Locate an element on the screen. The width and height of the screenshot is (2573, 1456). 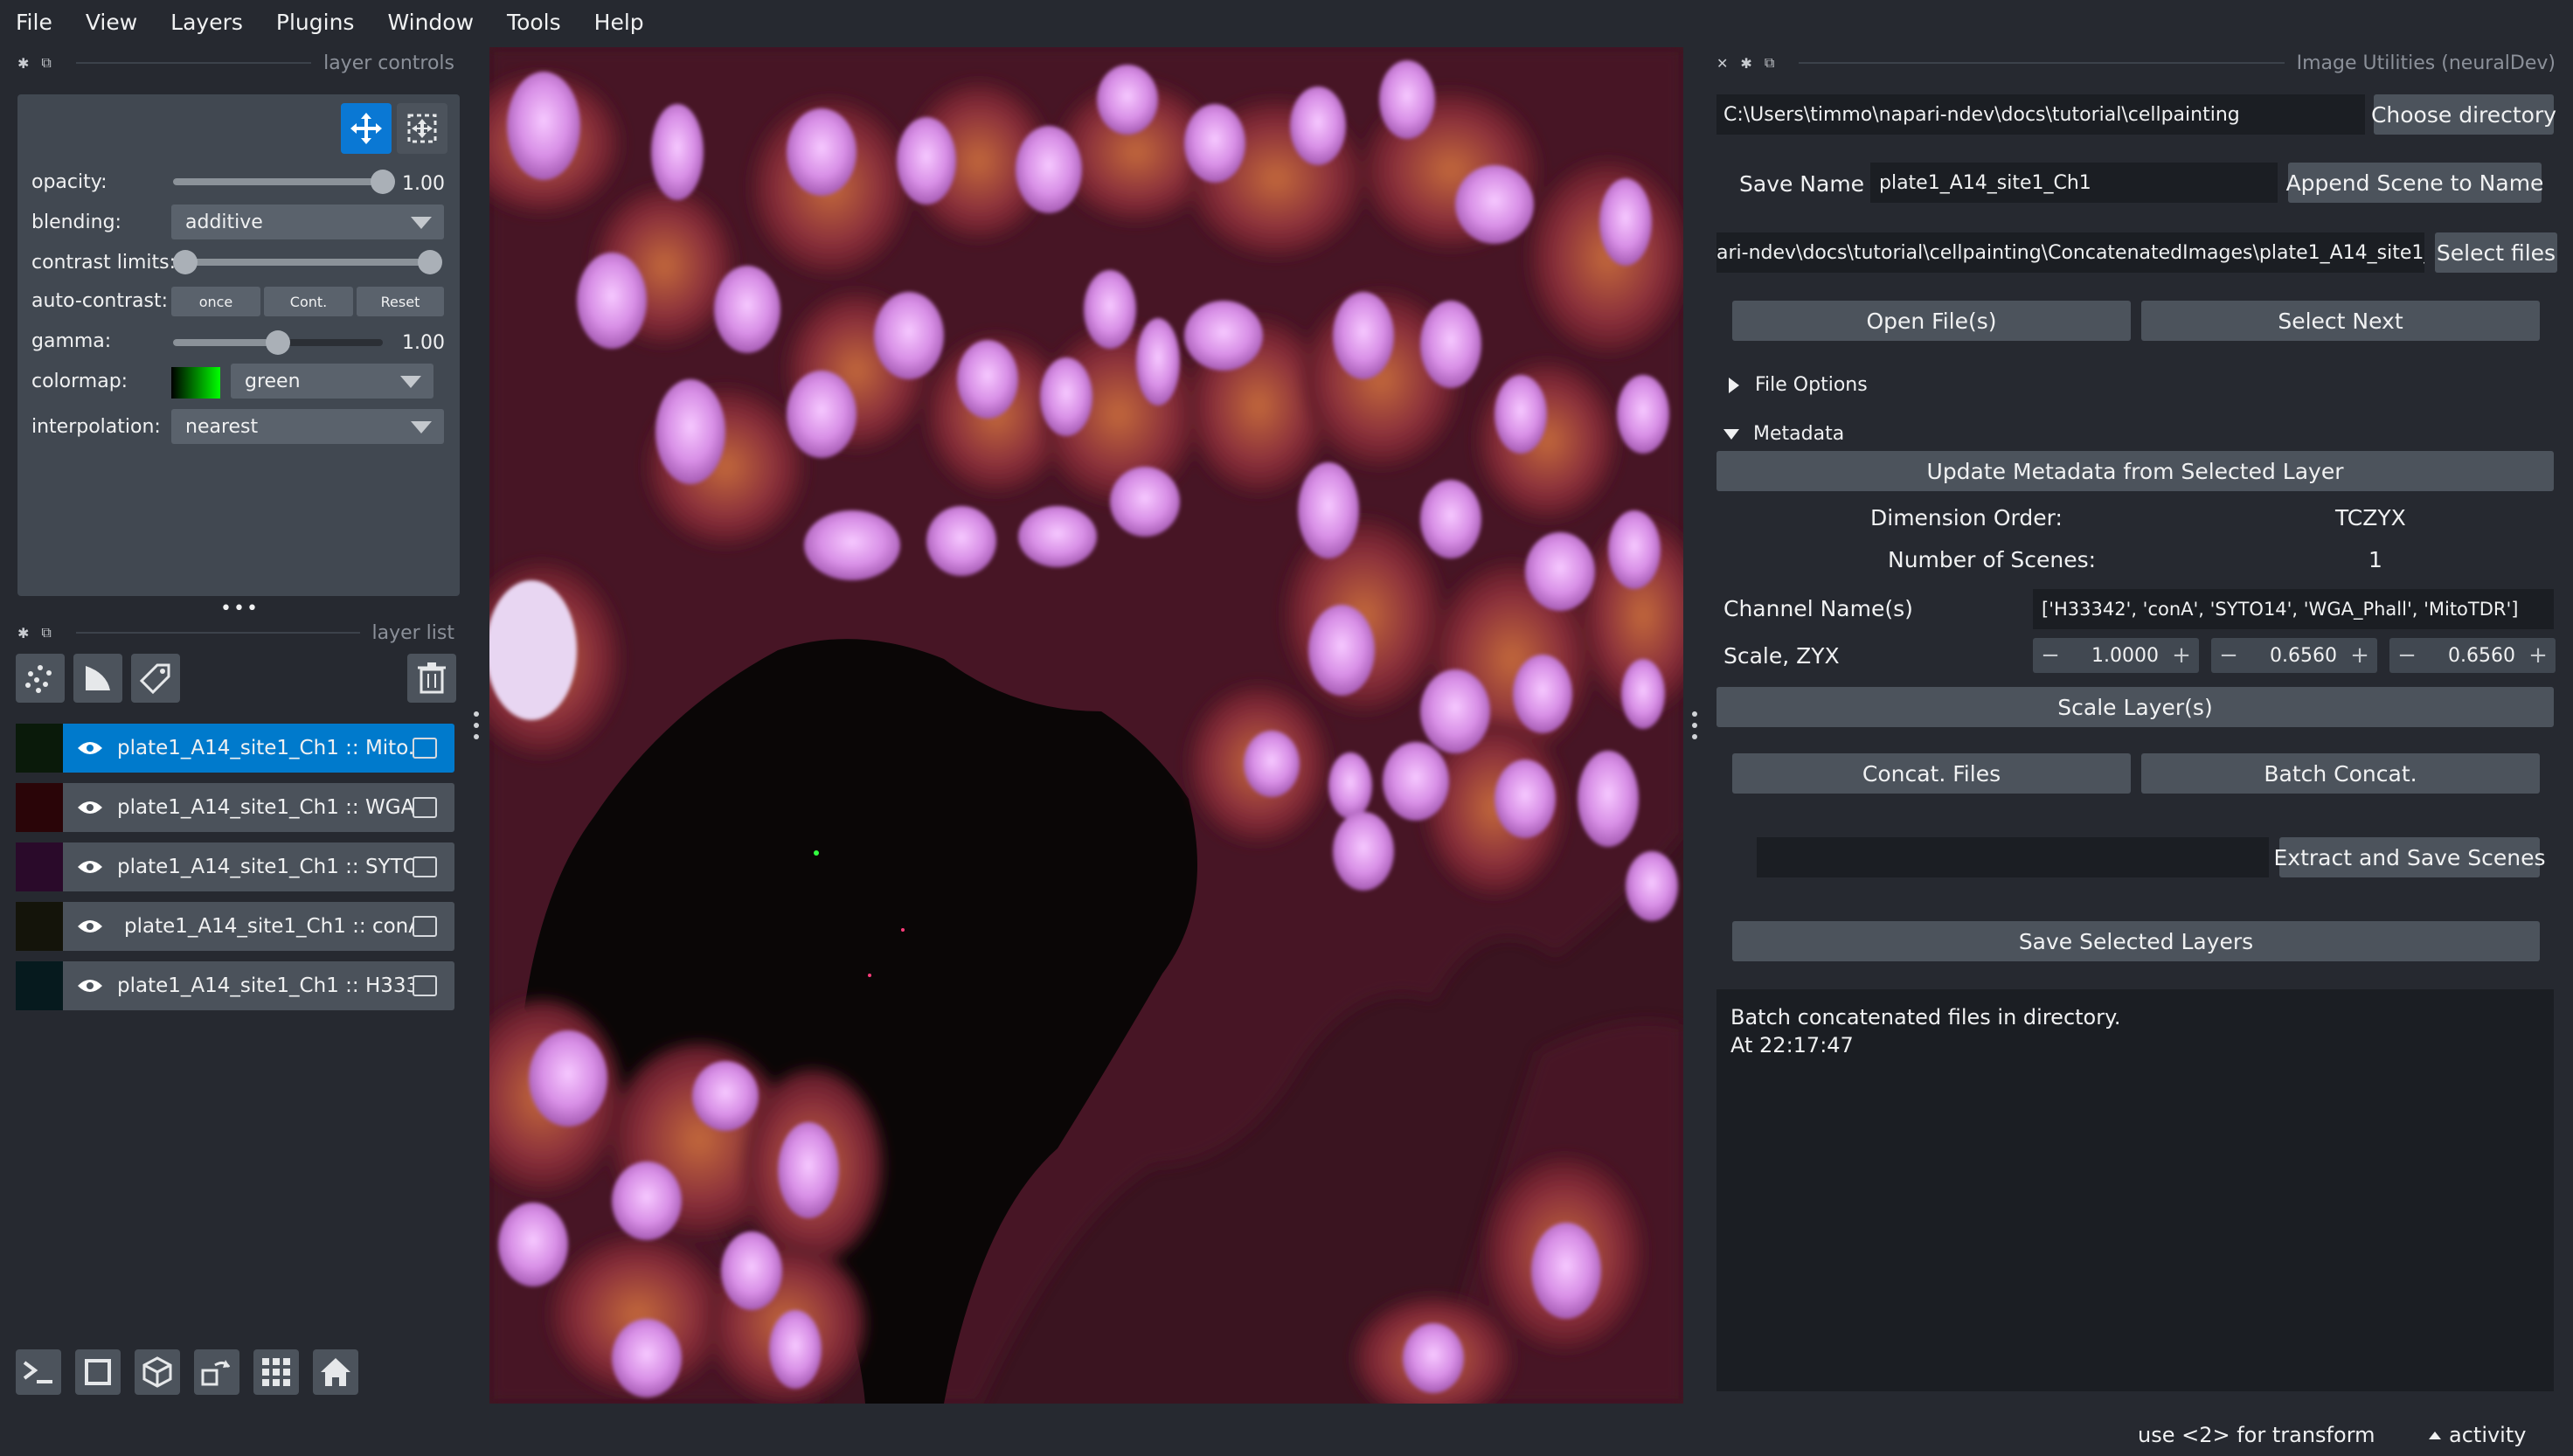
scale-y-spinbox: − 0.6560 + is located at coordinates (2294, 655).